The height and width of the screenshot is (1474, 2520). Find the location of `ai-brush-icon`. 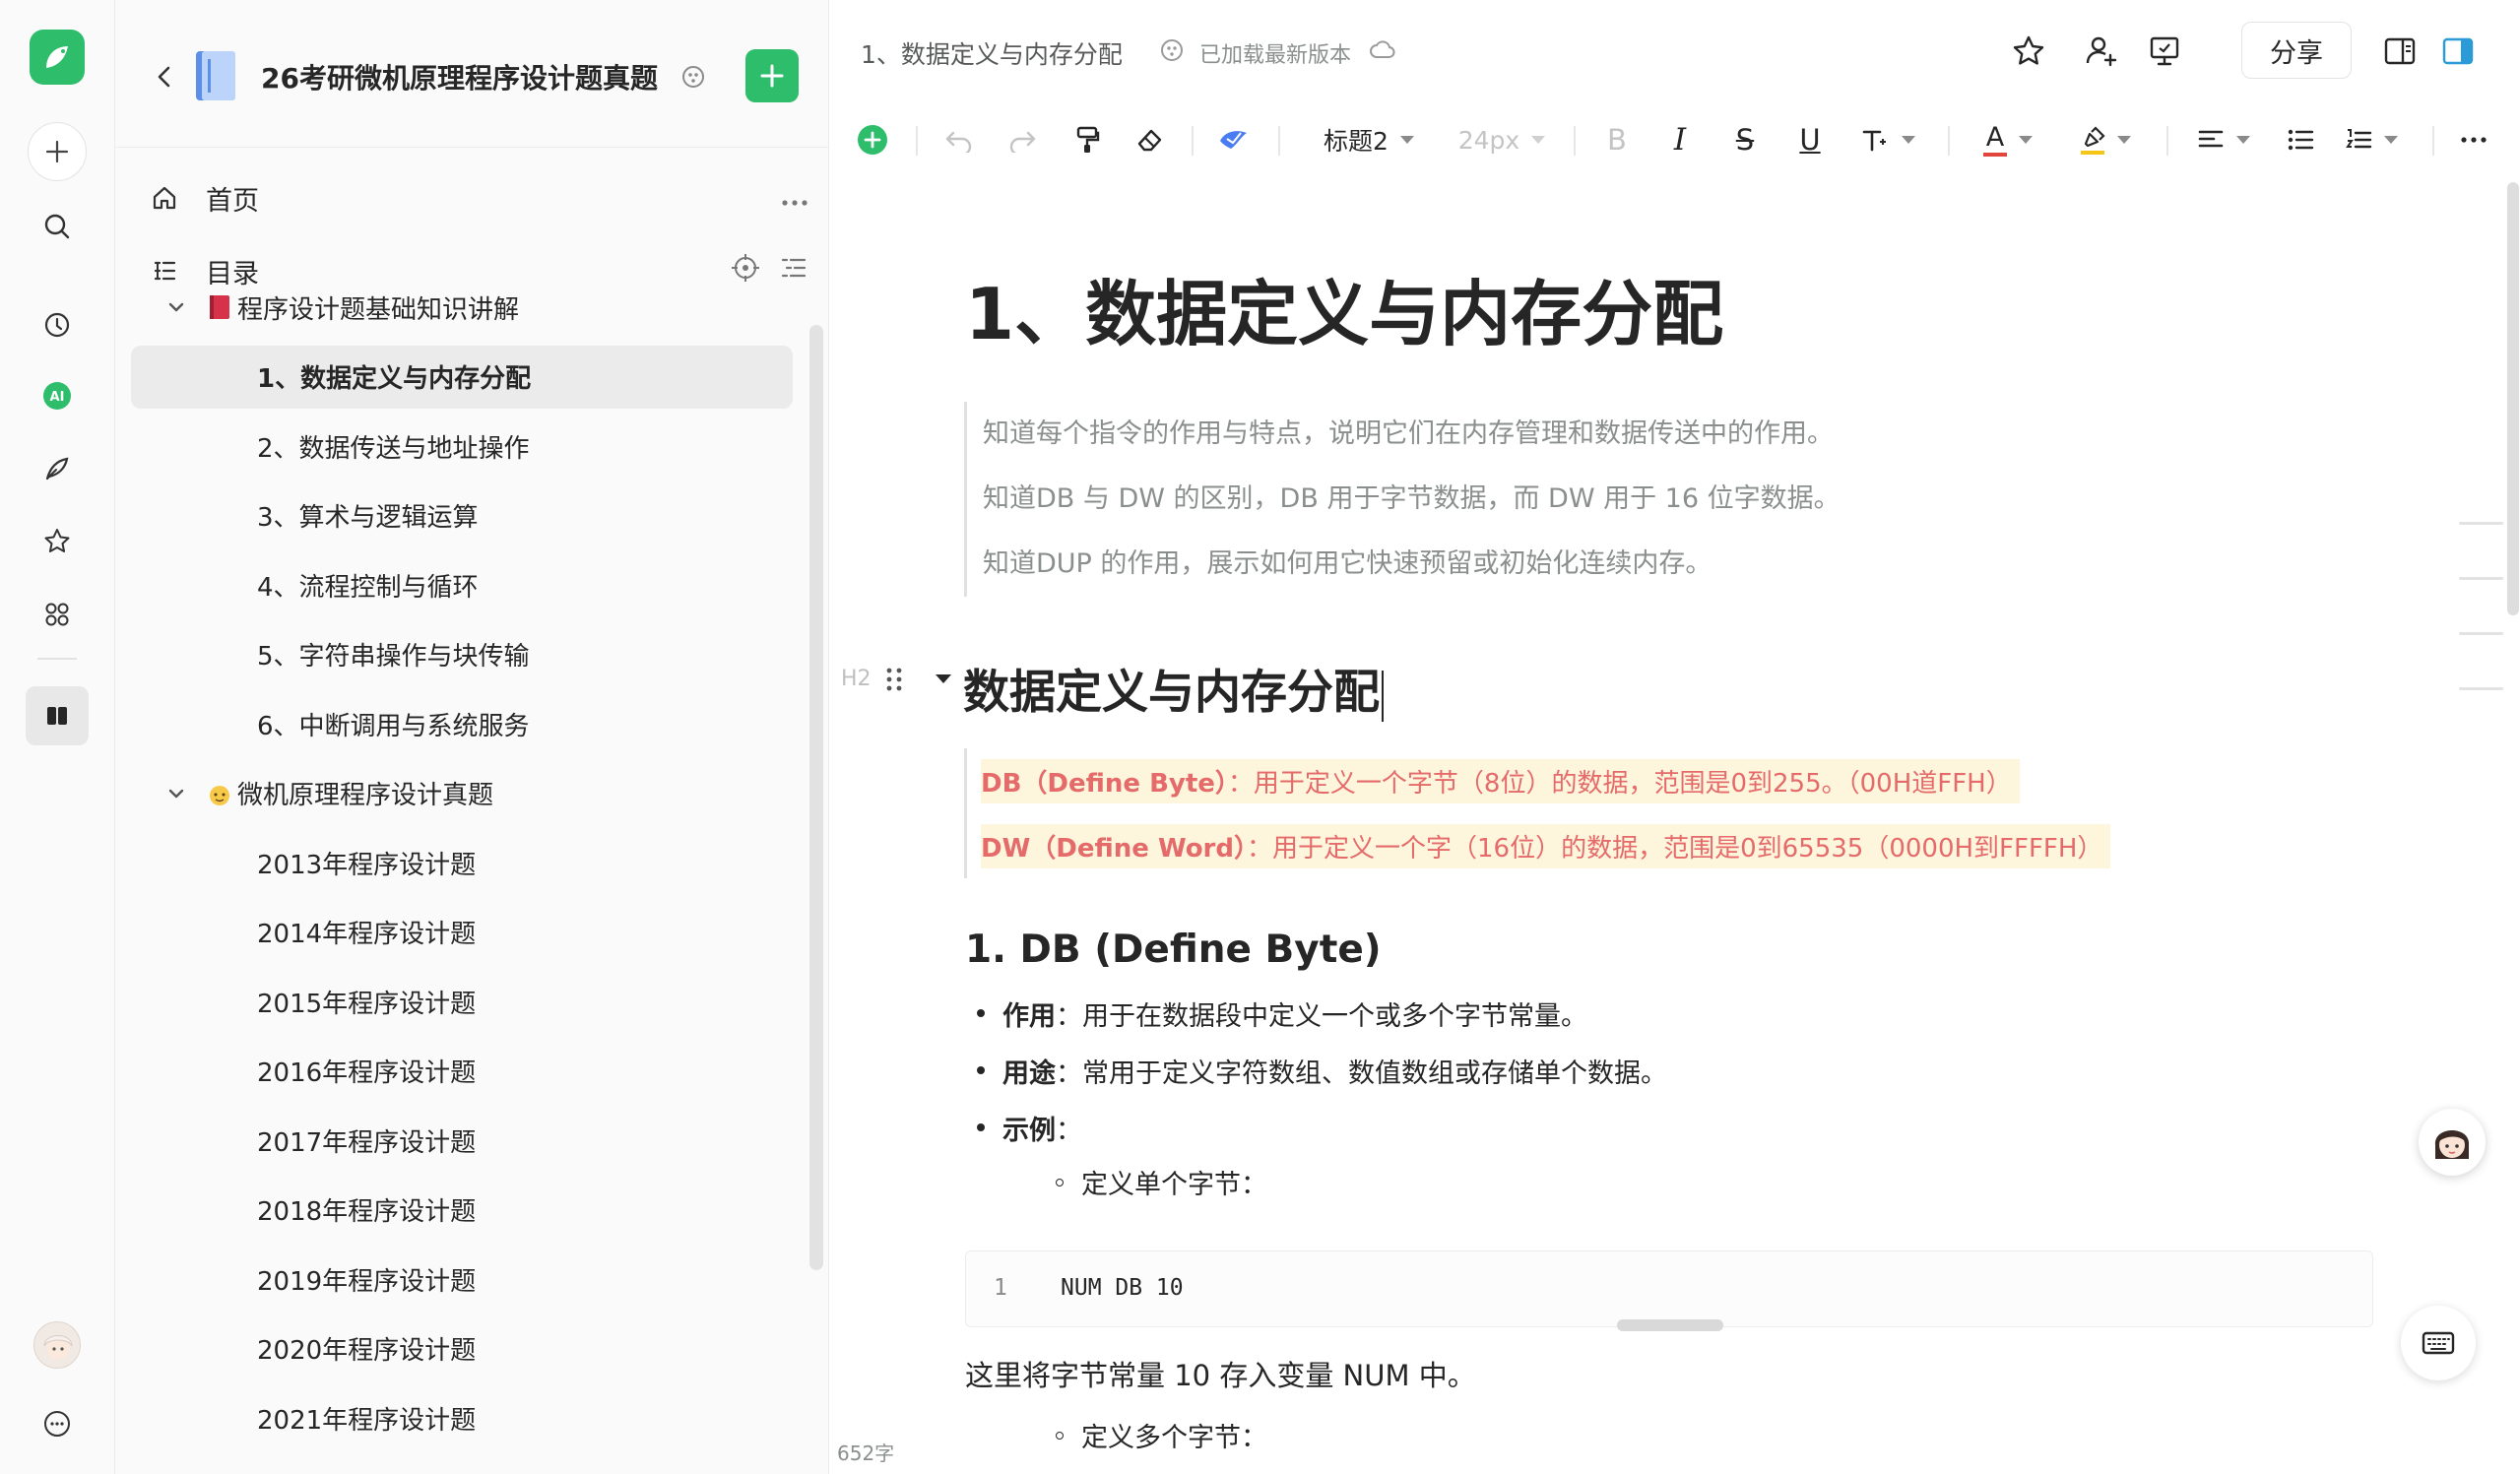

ai-brush-icon is located at coordinates (1234, 140).